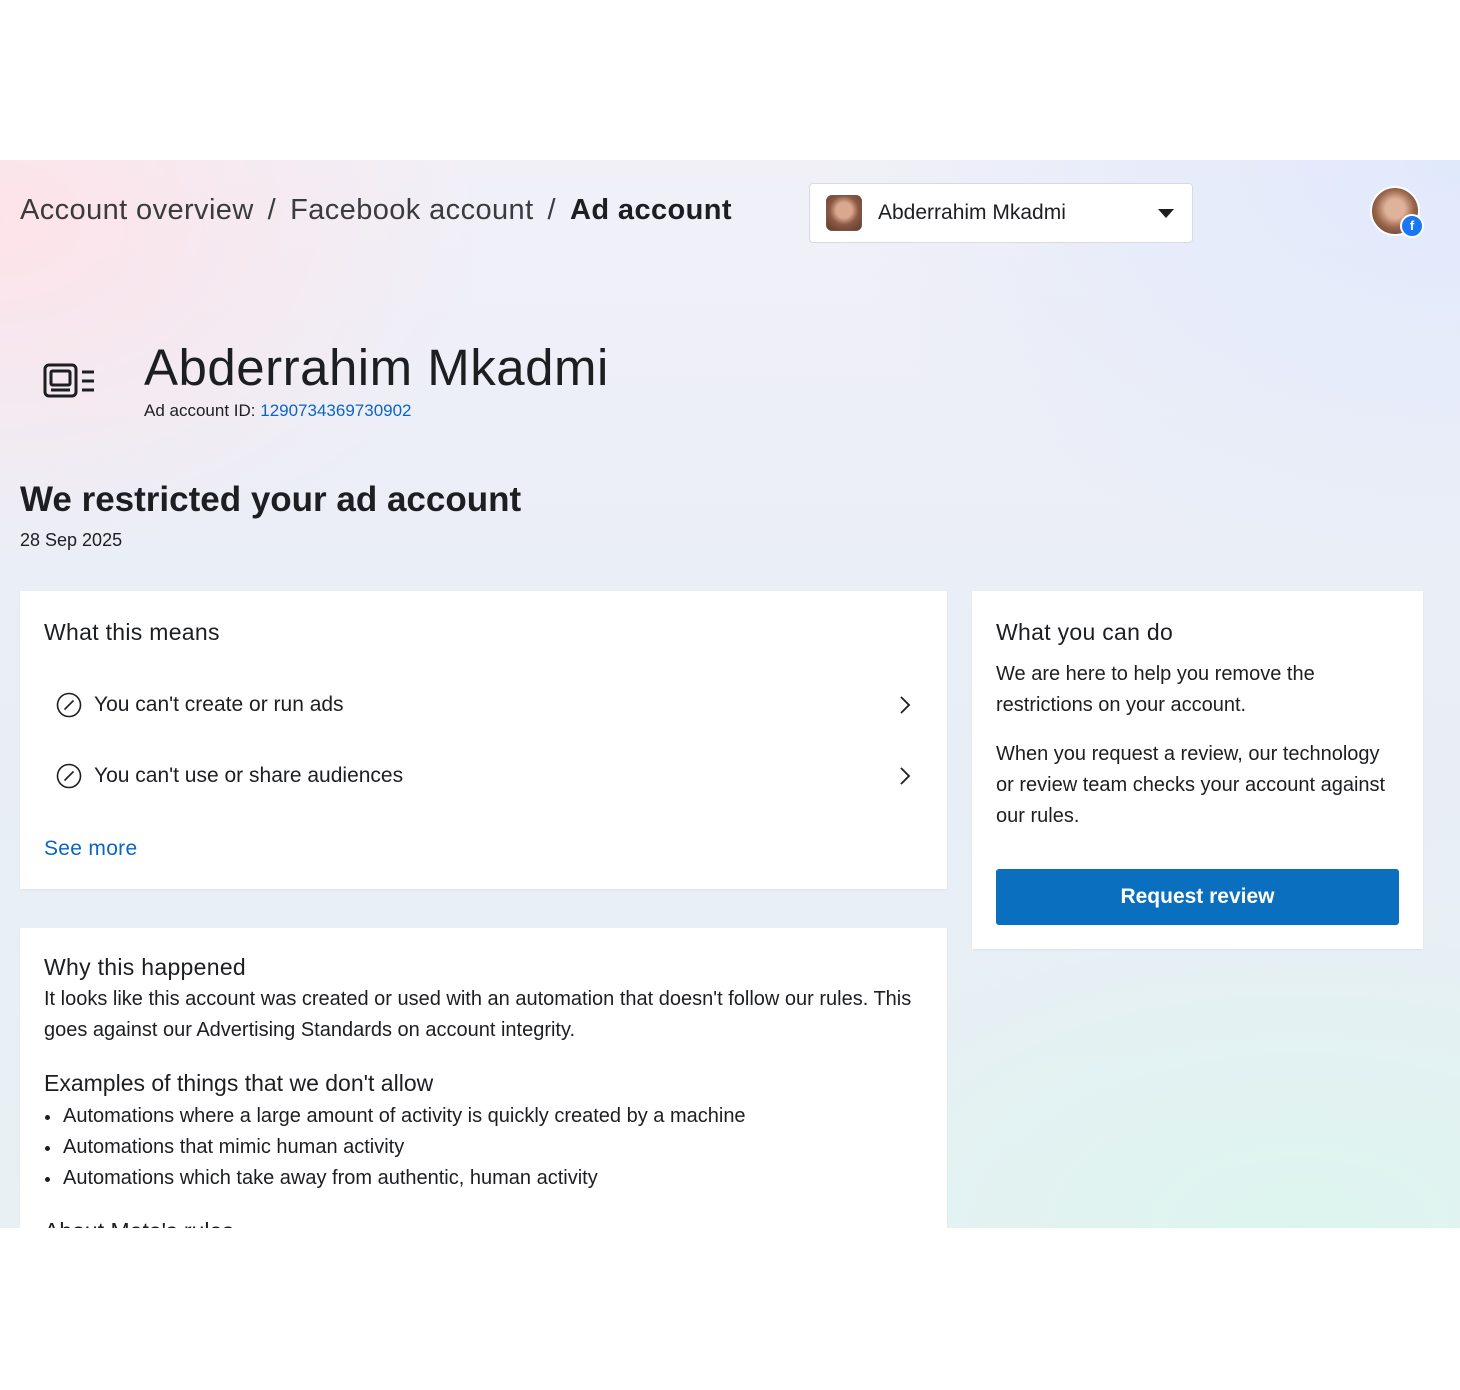  What do you see at coordinates (1197, 897) in the screenshot?
I see `request-review-button: Request review` at bounding box center [1197, 897].